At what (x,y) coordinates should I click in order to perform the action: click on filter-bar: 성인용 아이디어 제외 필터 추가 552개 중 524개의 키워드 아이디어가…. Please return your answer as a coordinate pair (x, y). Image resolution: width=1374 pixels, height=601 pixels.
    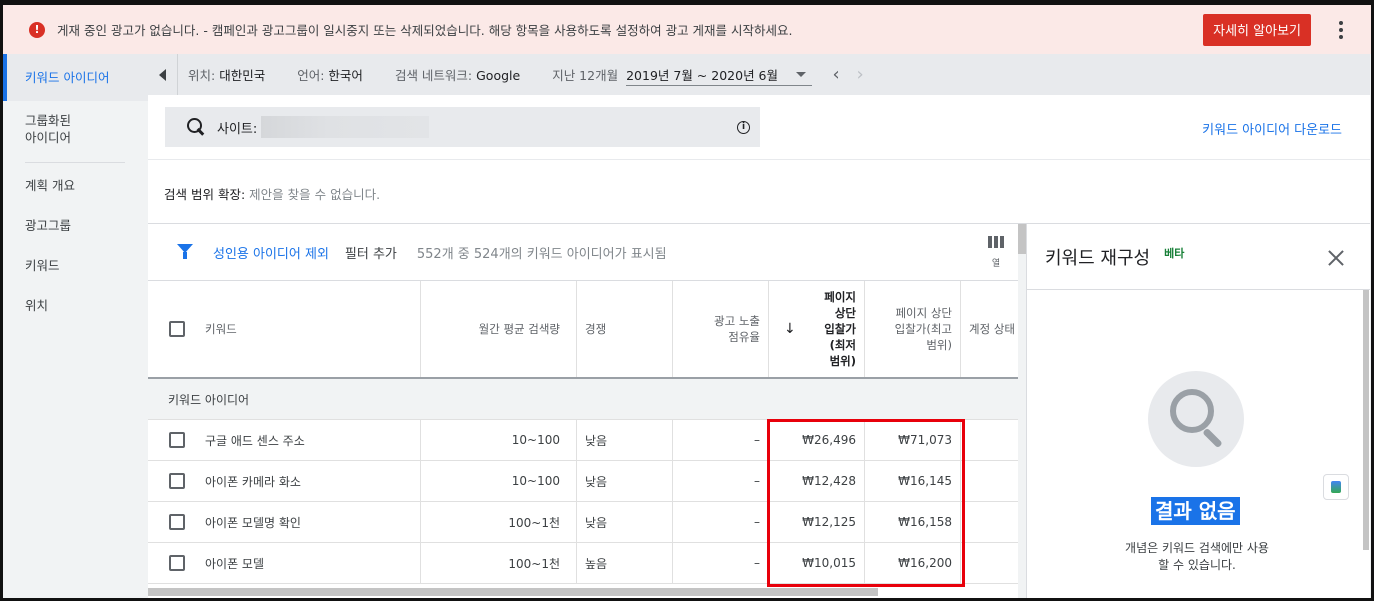
    Looking at the image, I should click on (583, 252).